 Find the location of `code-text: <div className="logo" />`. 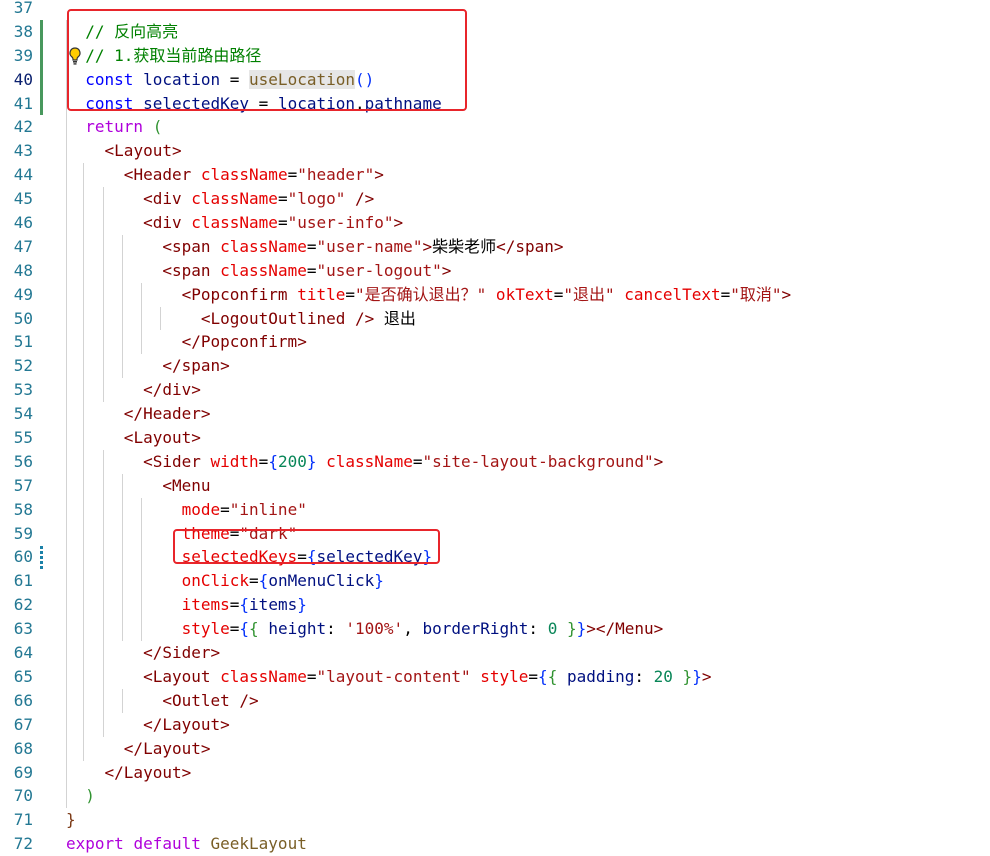

code-text: <div className="logo" /> is located at coordinates (229, 199).